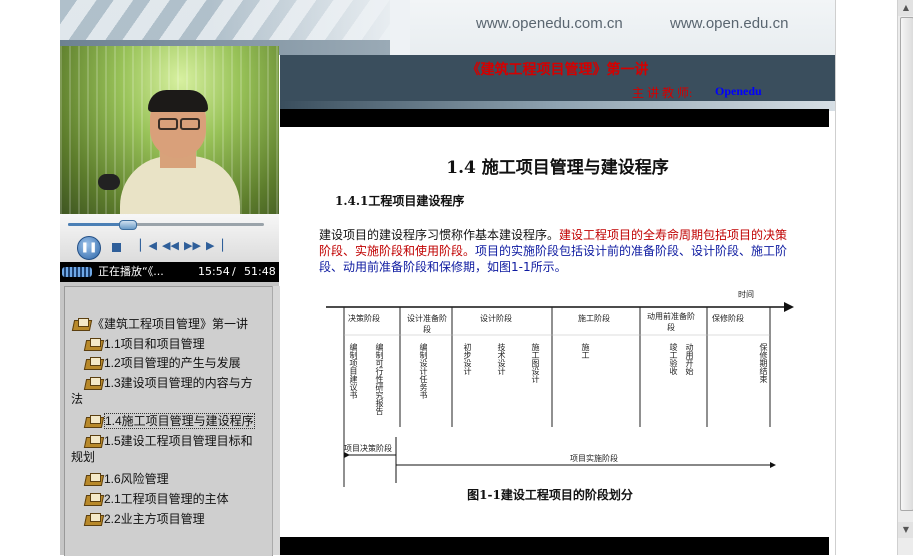 The image size is (913, 556). Describe the element at coordinates (77, 399) in the screenshot. I see `toc-item-continuation: 法` at that location.